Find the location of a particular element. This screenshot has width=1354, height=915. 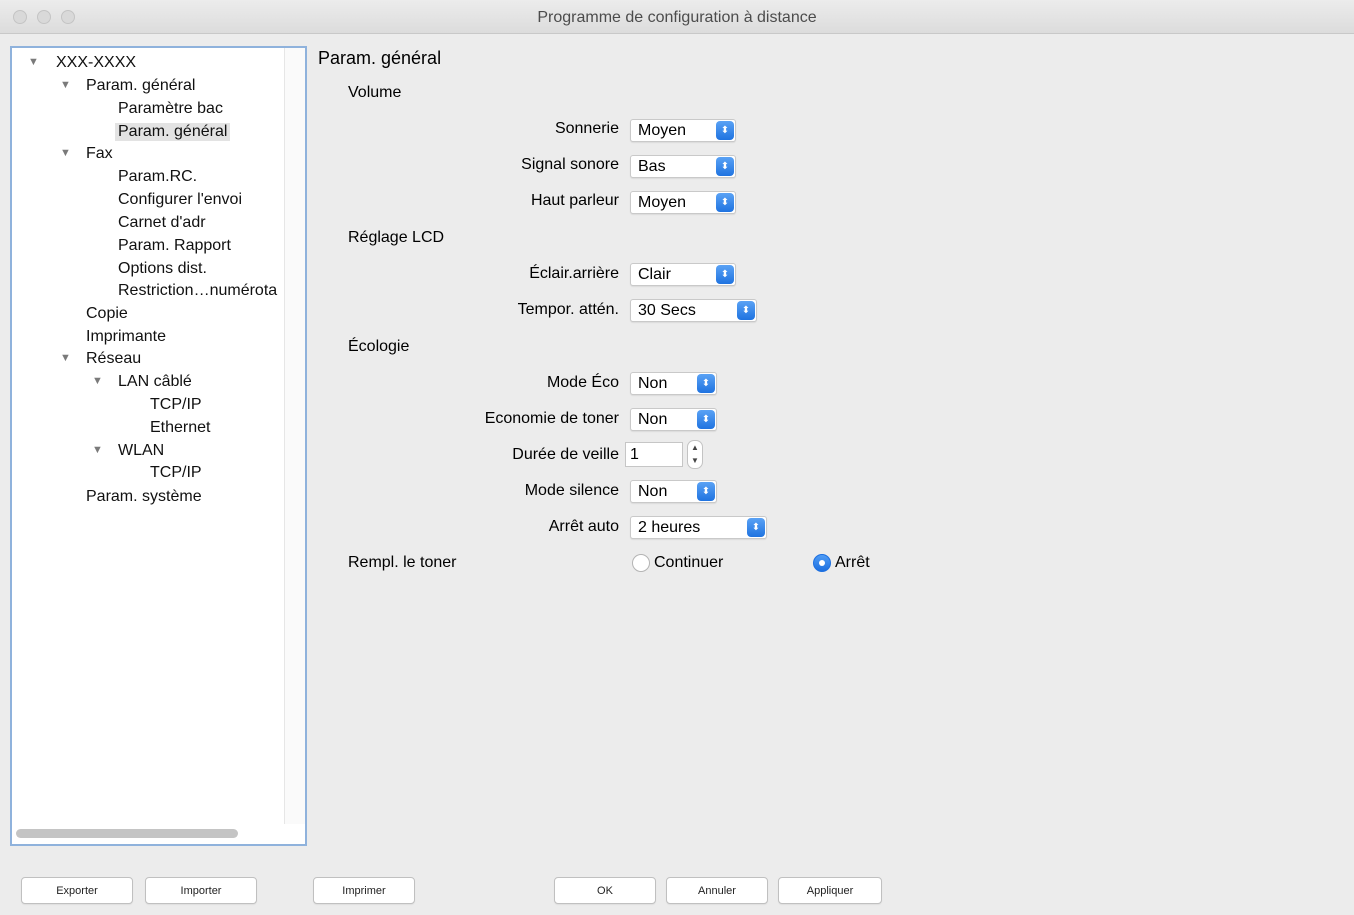

mode-eco-value: Non is located at coordinates (653, 383).